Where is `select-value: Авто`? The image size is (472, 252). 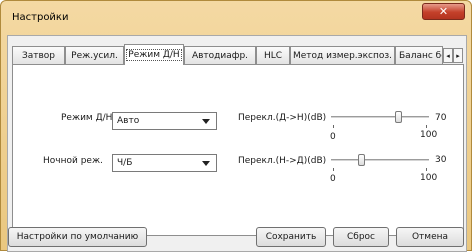
select-value: Авто is located at coordinates (128, 121).